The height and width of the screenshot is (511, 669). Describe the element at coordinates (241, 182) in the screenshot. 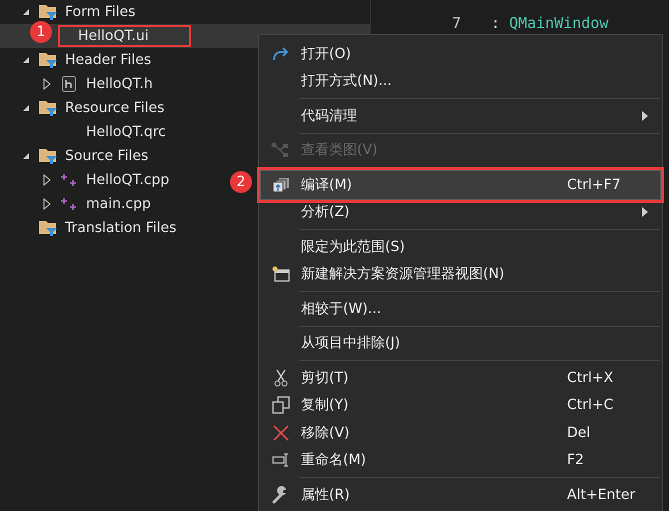

I see `step-badge: 2` at that location.